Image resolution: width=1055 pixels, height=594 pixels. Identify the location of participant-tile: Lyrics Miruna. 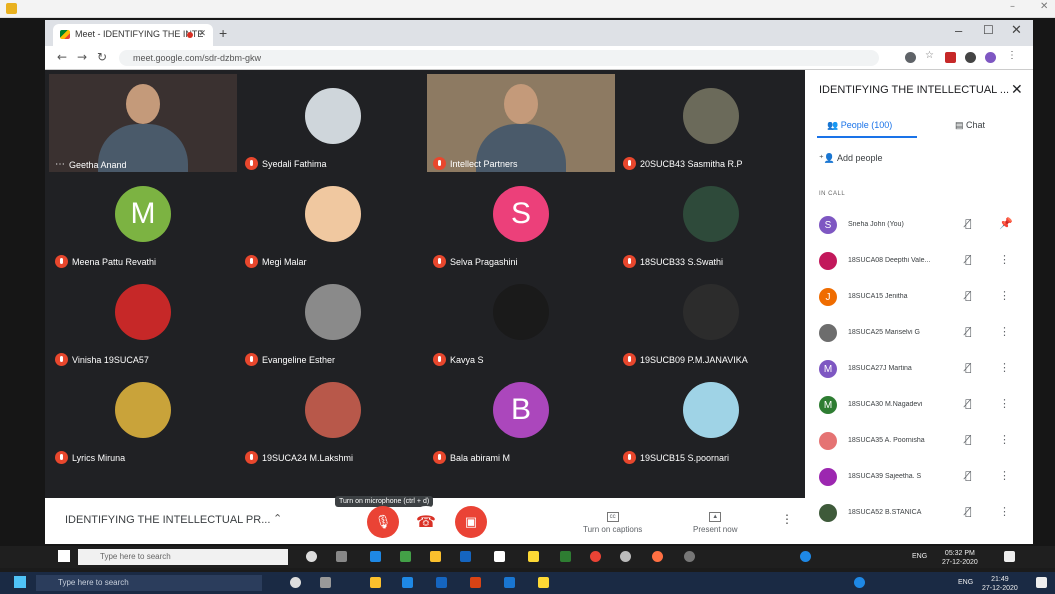
(143, 417).